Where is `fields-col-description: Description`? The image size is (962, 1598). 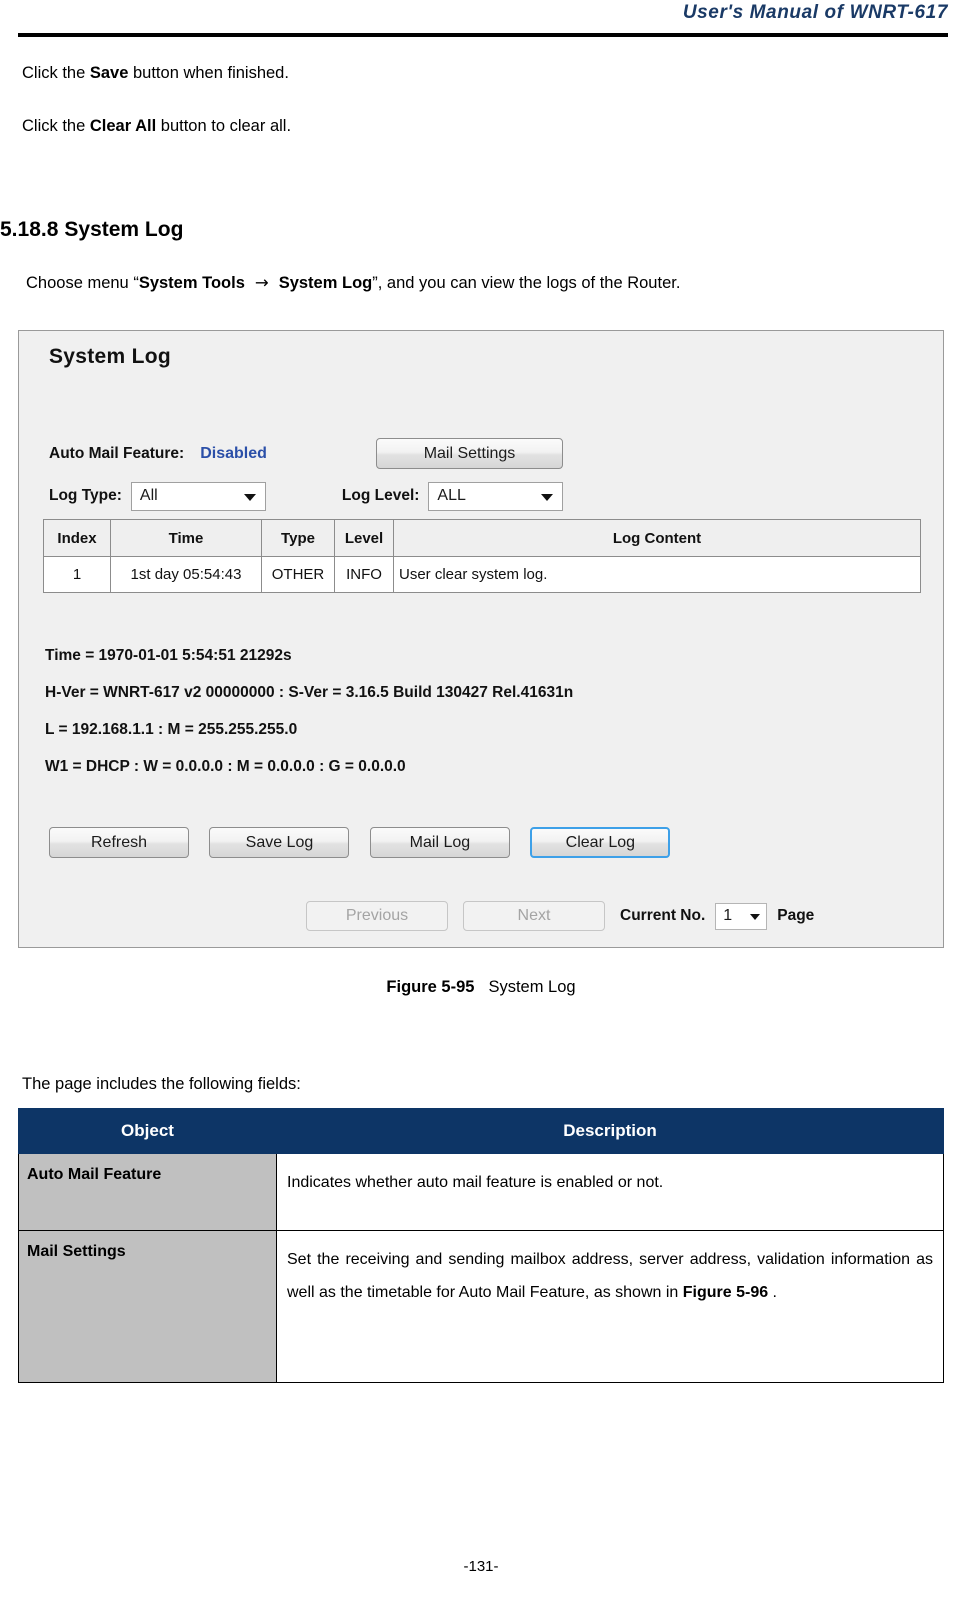
fields-col-description: Description is located at coordinates (610, 1131).